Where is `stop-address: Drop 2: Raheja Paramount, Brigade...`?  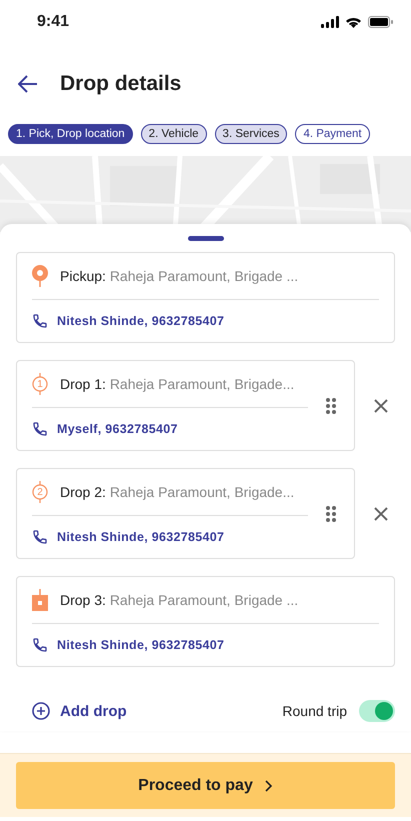 stop-address: Drop 2: Raheja Paramount, Brigade... is located at coordinates (177, 492).